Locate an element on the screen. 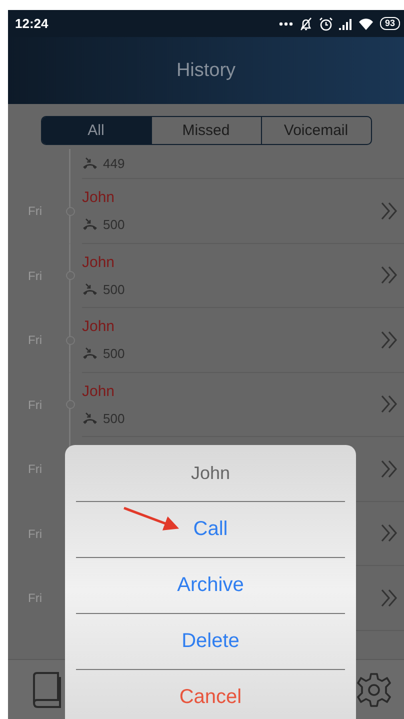  action-button: Cancel is located at coordinates (210, 697).